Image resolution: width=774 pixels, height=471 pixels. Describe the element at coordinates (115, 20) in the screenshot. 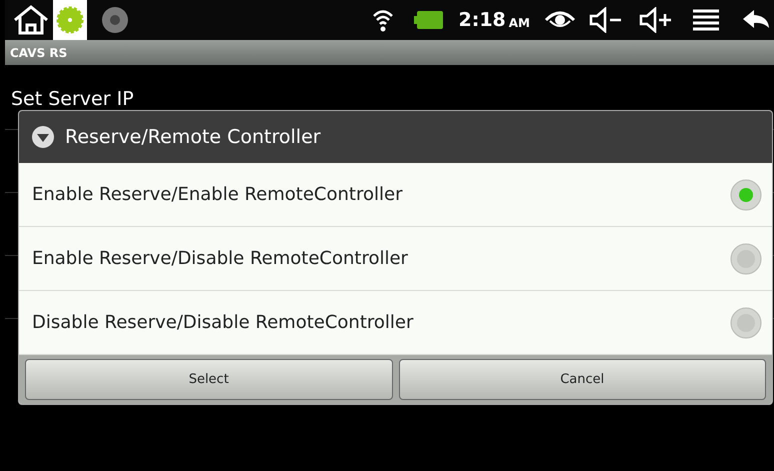

I see `app-icon` at that location.